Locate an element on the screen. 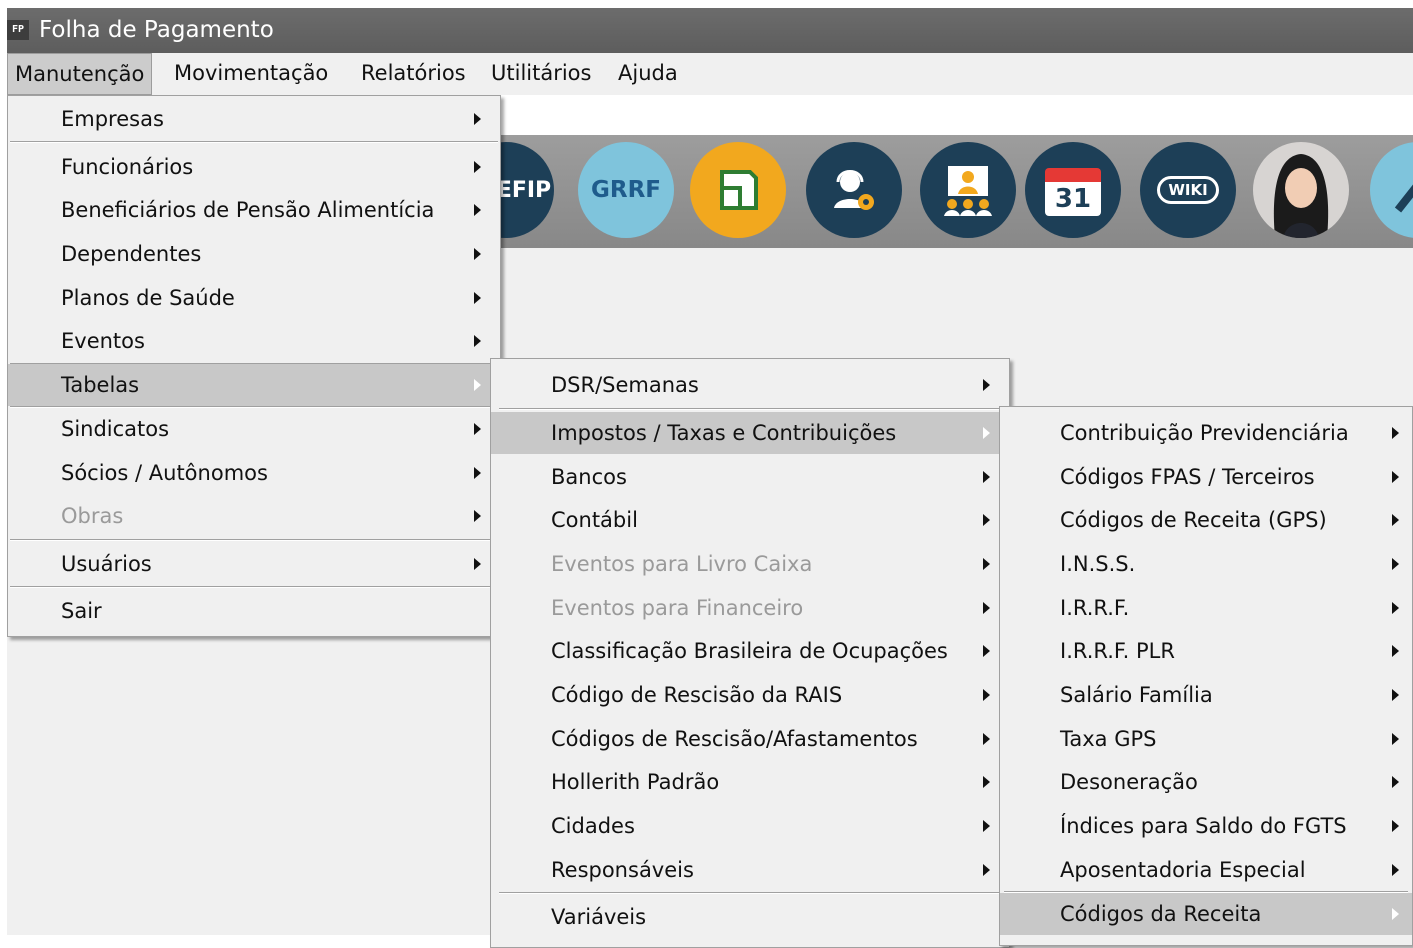  menu-item-label: Aposentadoria Especial is located at coordinates (1183, 870).